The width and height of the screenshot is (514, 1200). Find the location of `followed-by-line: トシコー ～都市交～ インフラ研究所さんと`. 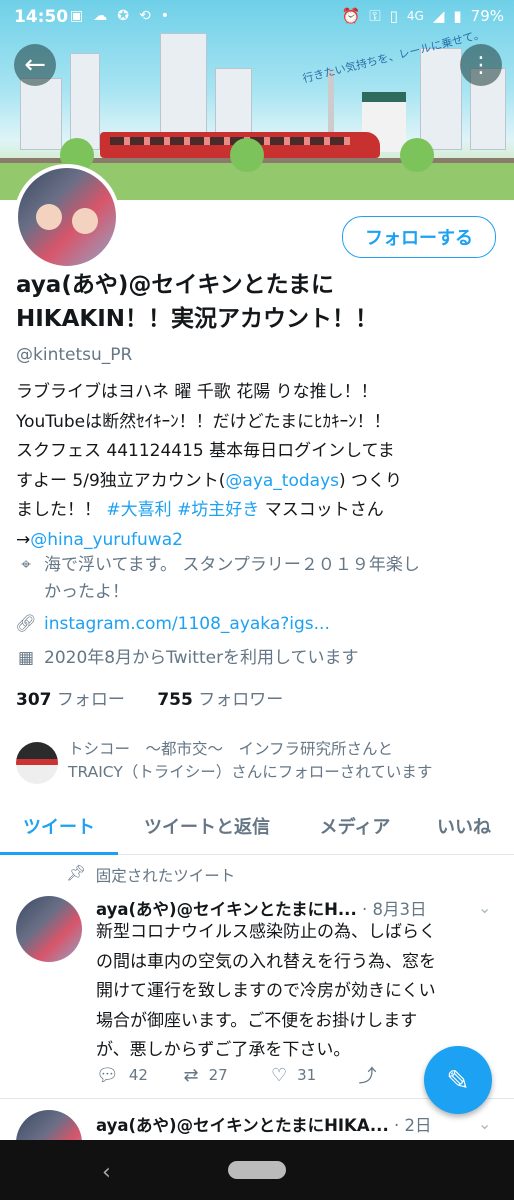

followed-by-line: トシコー ～都市交～ インフラ研究所さんと is located at coordinates (231, 749).